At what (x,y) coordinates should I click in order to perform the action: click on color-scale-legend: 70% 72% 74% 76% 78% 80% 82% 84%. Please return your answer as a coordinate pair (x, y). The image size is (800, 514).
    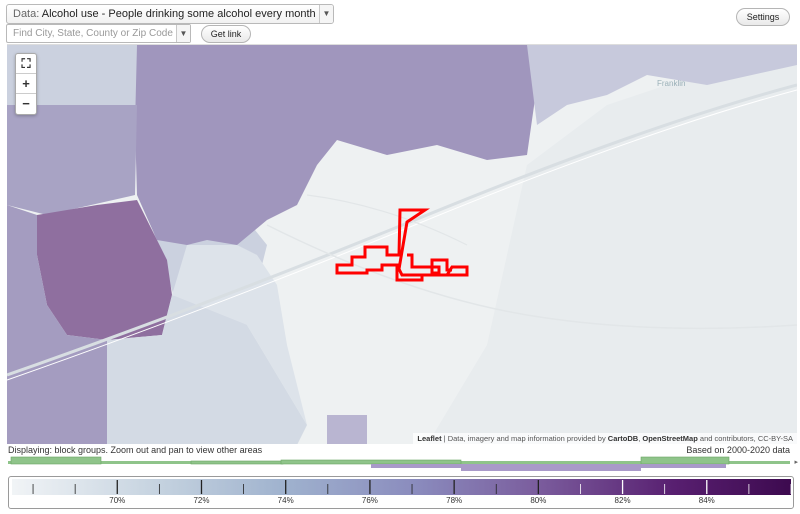
    Looking at the image, I should click on (401, 492).